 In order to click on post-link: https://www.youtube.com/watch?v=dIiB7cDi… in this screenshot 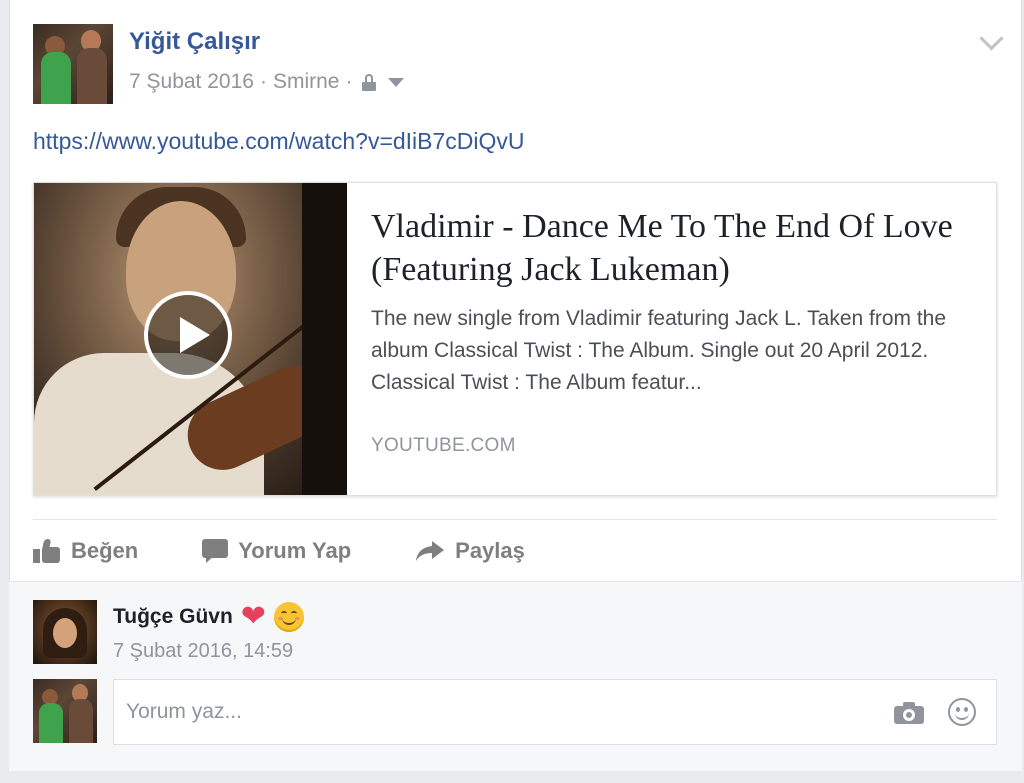, I will do `click(279, 141)`.